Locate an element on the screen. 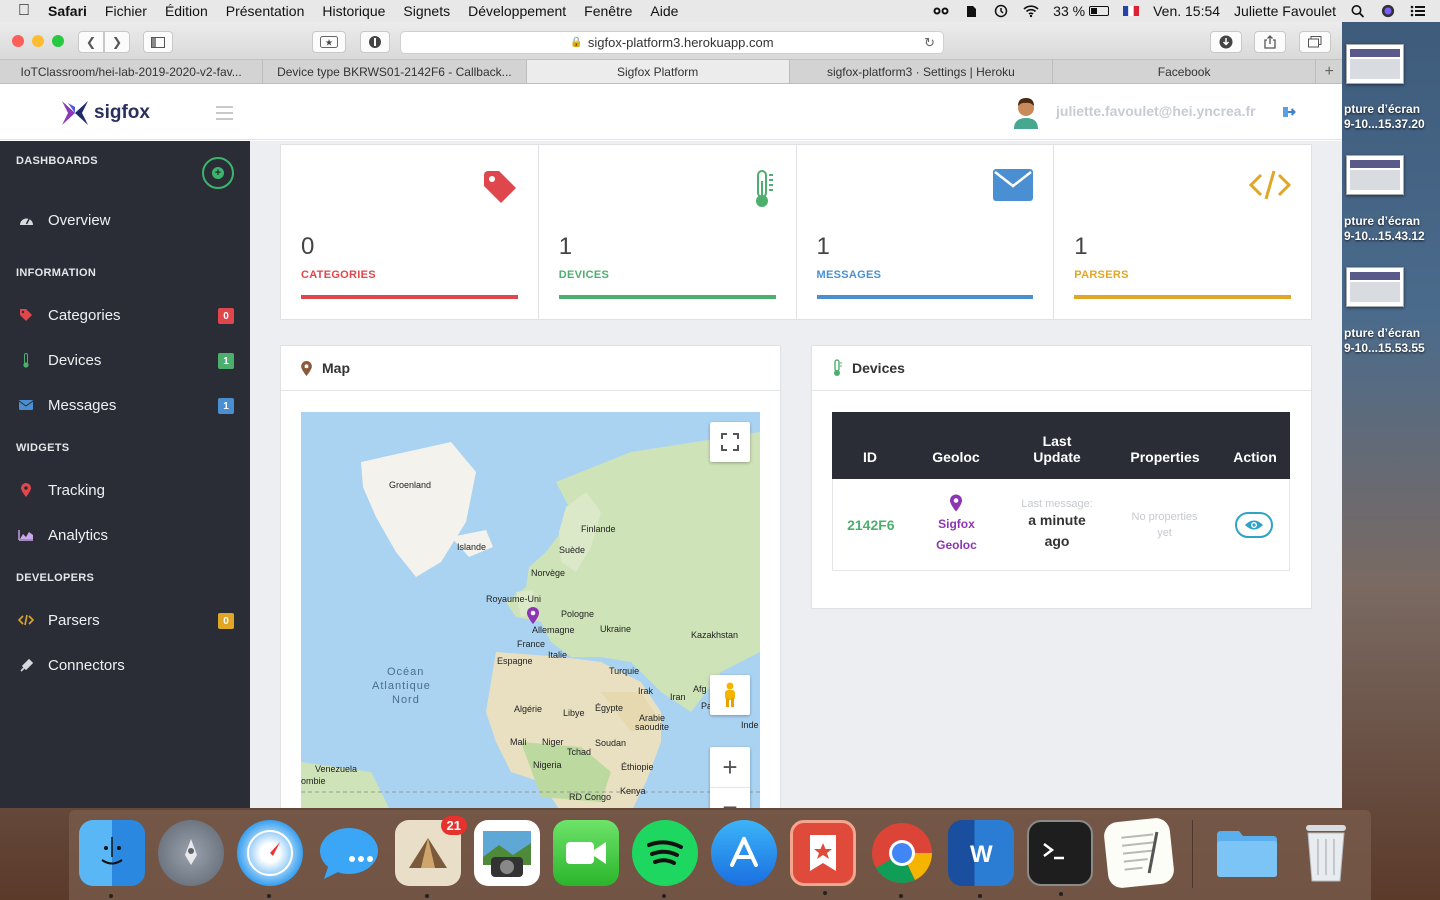  stat-card-parsers: 1 PARSERS is located at coordinates (1182, 232).